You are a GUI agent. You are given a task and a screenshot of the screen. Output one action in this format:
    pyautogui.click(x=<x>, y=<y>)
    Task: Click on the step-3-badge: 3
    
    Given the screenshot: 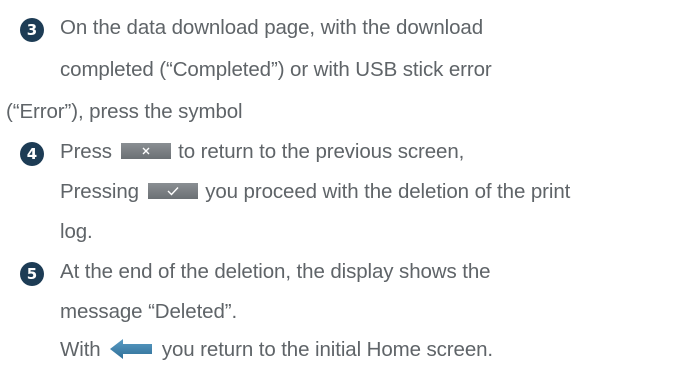 What is the action you would take?
    pyautogui.click(x=32, y=30)
    